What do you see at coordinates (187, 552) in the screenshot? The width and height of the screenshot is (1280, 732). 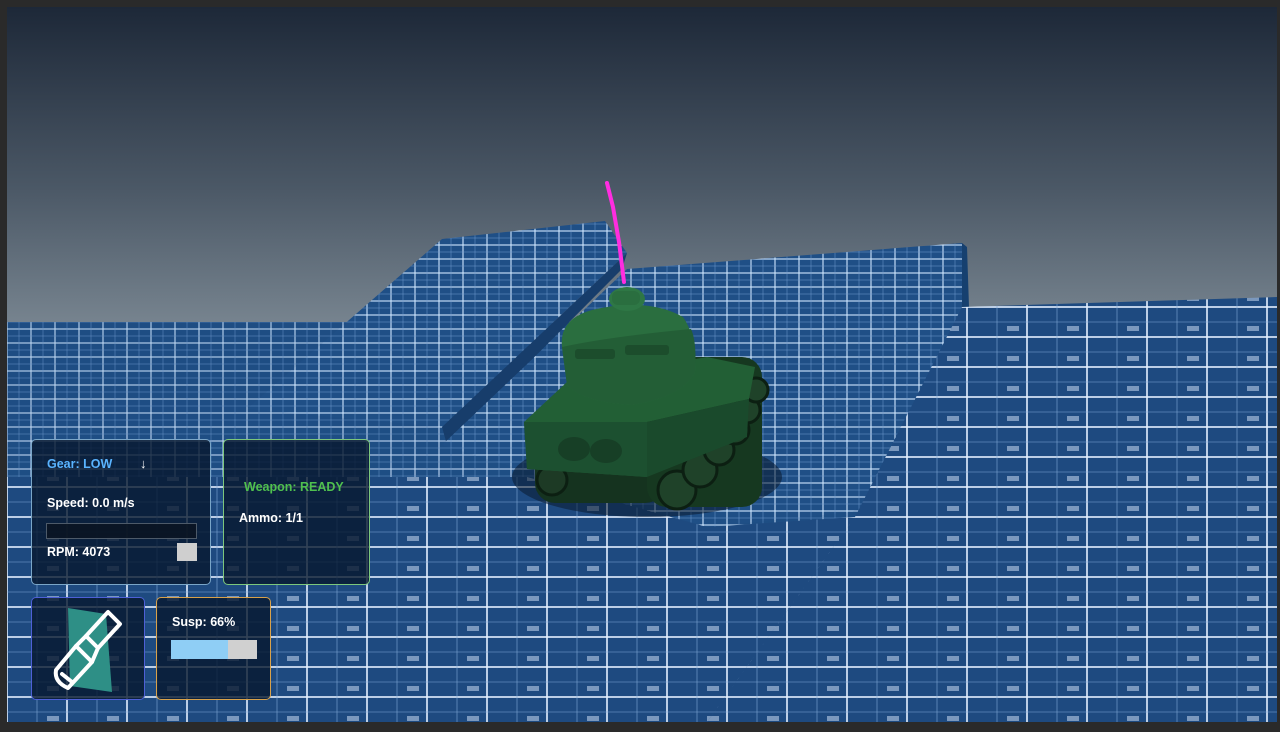 I see `rpm-indicator` at bounding box center [187, 552].